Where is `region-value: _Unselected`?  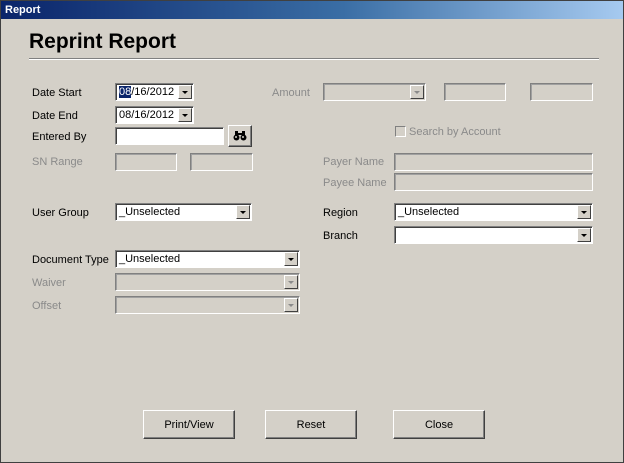 region-value: _Unselected is located at coordinates (429, 212).